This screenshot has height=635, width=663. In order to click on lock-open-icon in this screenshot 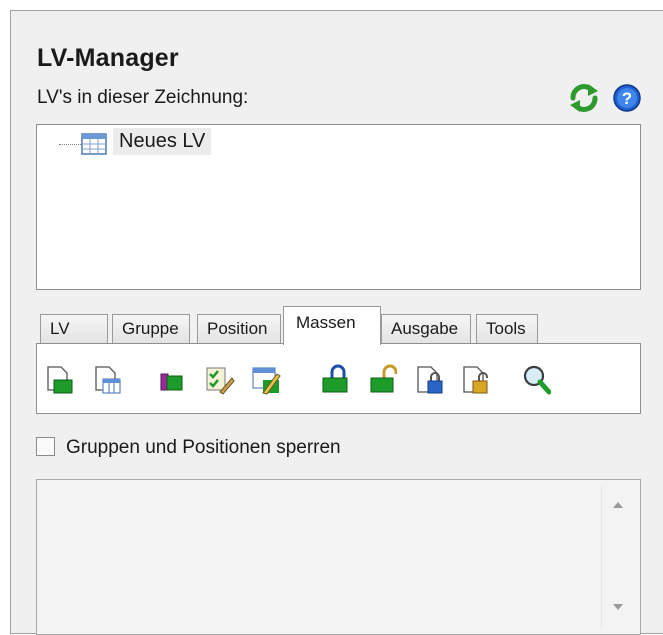, I will do `click(382, 380)`.